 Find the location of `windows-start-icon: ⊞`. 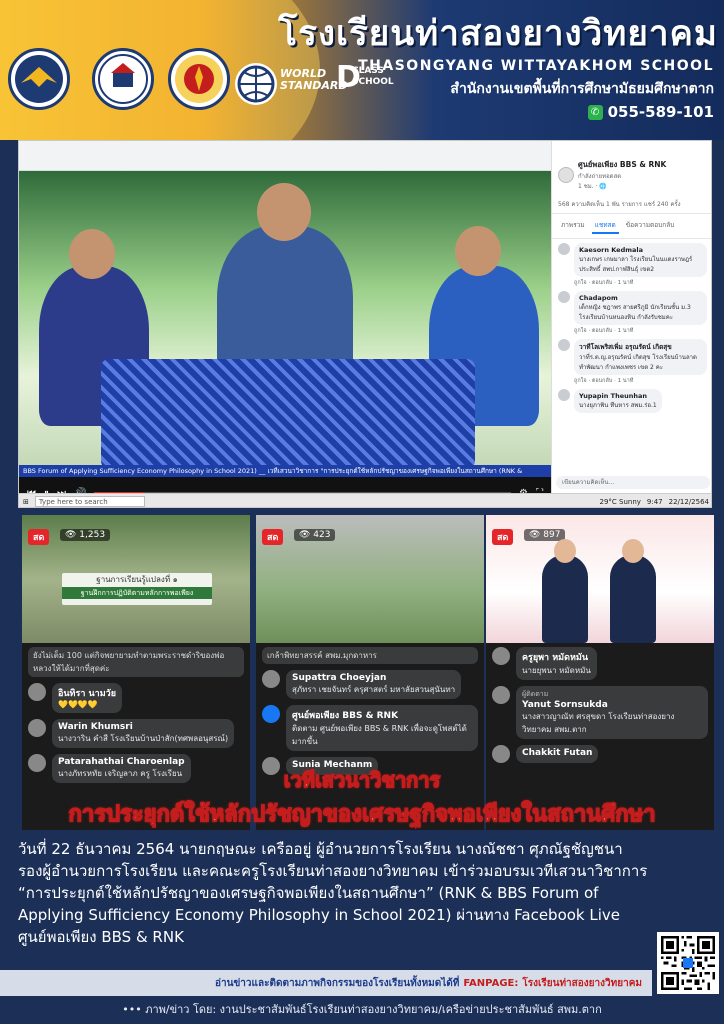

windows-start-icon: ⊞ is located at coordinates (26, 502).